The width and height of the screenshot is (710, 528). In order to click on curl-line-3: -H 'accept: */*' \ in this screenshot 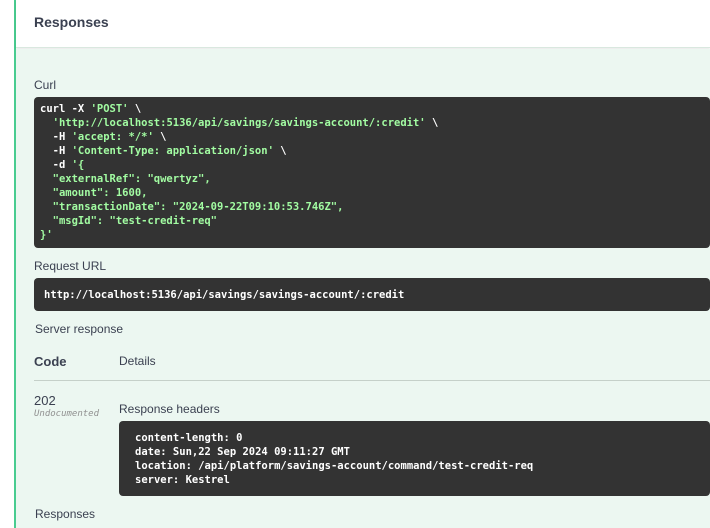, I will do `click(103, 137)`.